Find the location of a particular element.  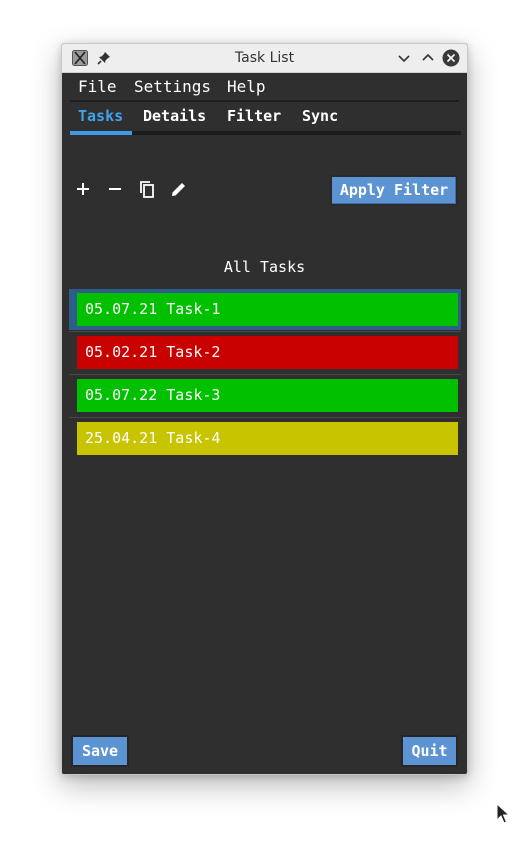

title-bar: Task List is located at coordinates (264, 58).